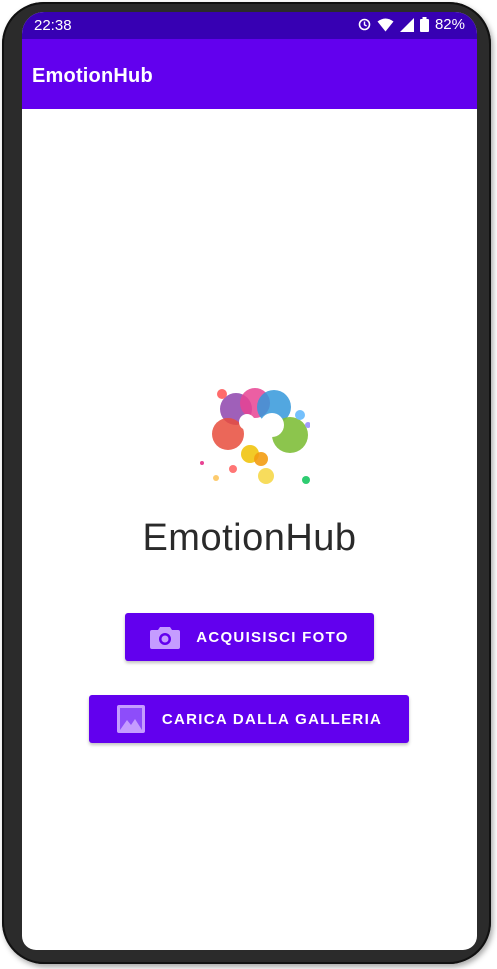  What do you see at coordinates (272, 719) in the screenshot?
I see `load-from-gallery-label: CARICA DALLA GALLERIA` at bounding box center [272, 719].